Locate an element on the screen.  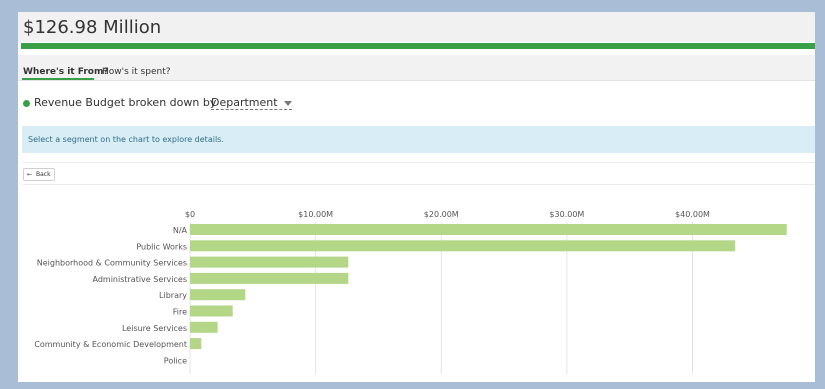
x-tick-label: $10.00M is located at coordinates (315, 214).